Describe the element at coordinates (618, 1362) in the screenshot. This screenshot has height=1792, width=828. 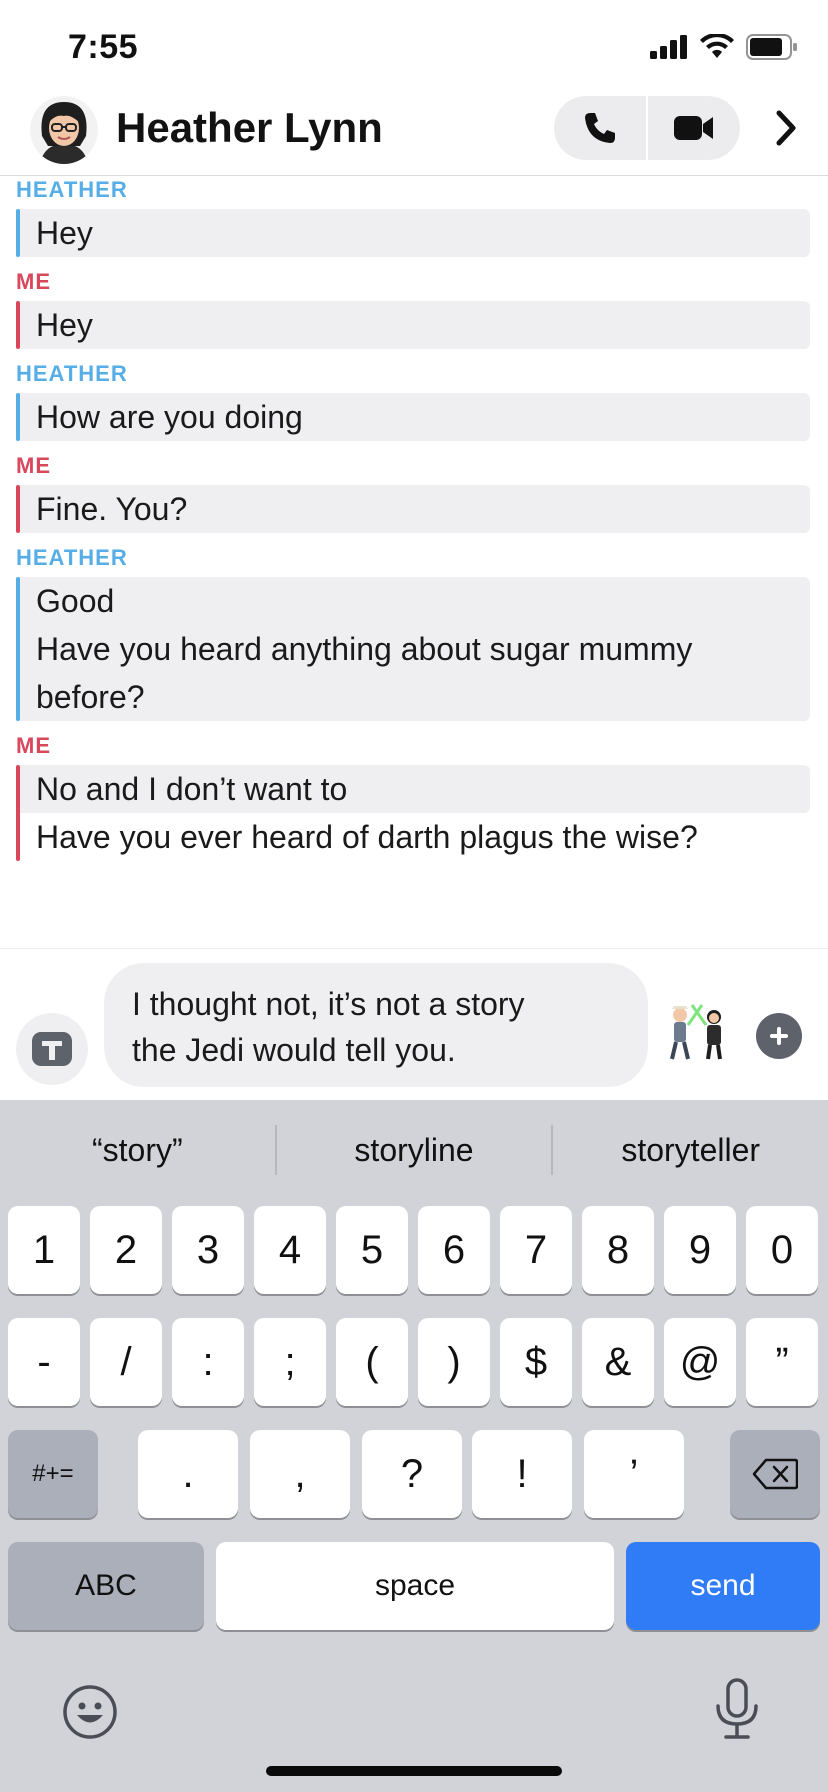
I see `key-ampersand: &` at that location.